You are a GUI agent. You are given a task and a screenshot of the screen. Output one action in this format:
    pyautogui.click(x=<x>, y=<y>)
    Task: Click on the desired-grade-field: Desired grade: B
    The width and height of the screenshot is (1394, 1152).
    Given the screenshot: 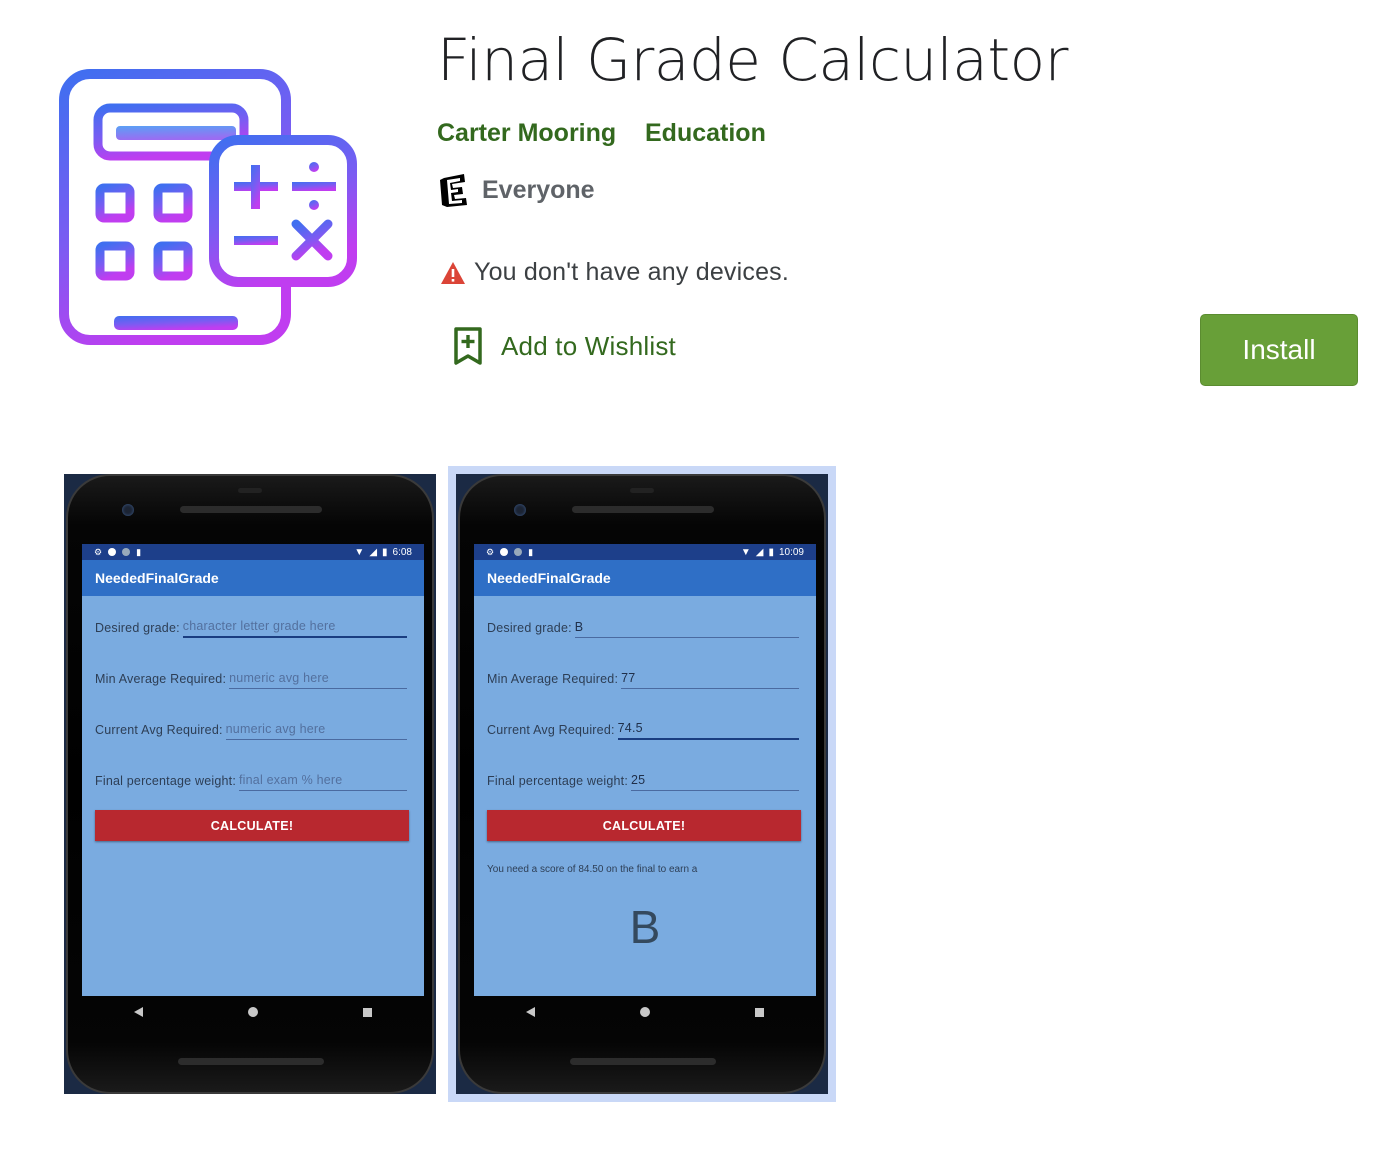 What is the action you would take?
    pyautogui.click(x=643, y=626)
    